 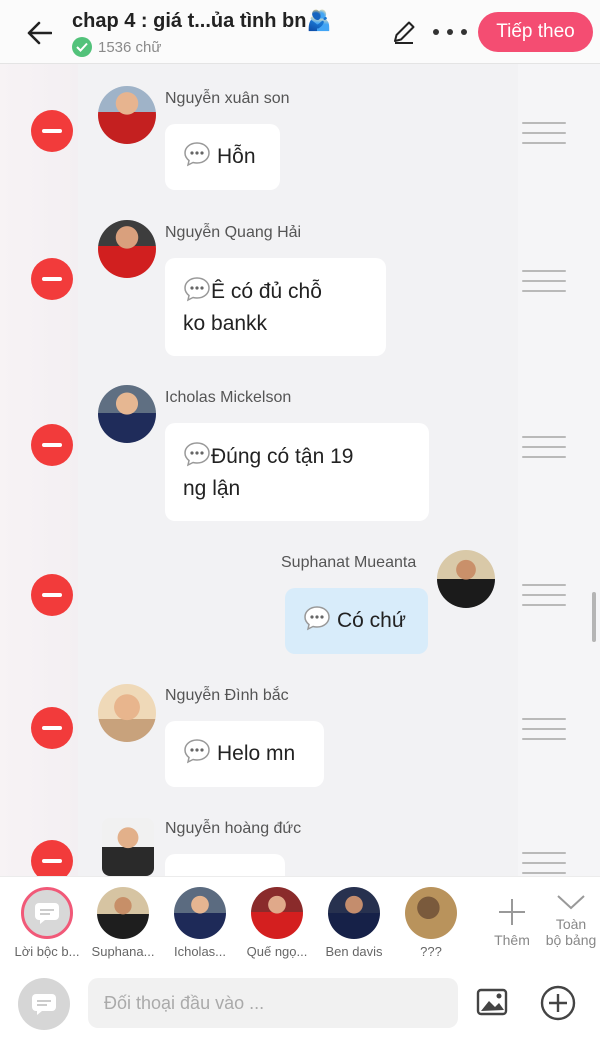 I want to click on character-item: ???, so click(x=431, y=923).